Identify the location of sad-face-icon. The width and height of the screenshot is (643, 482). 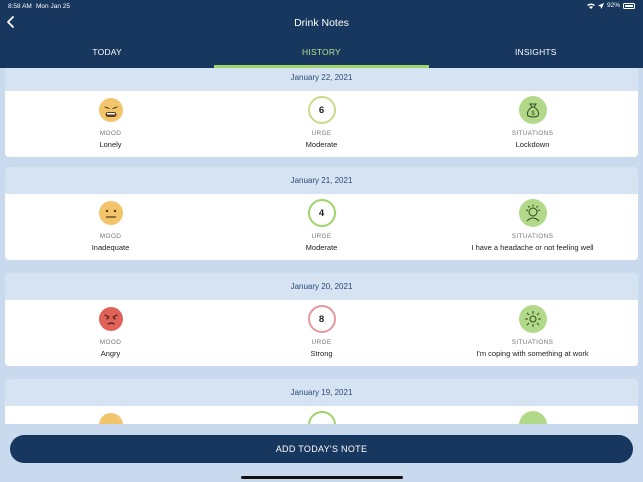
(110, 110).